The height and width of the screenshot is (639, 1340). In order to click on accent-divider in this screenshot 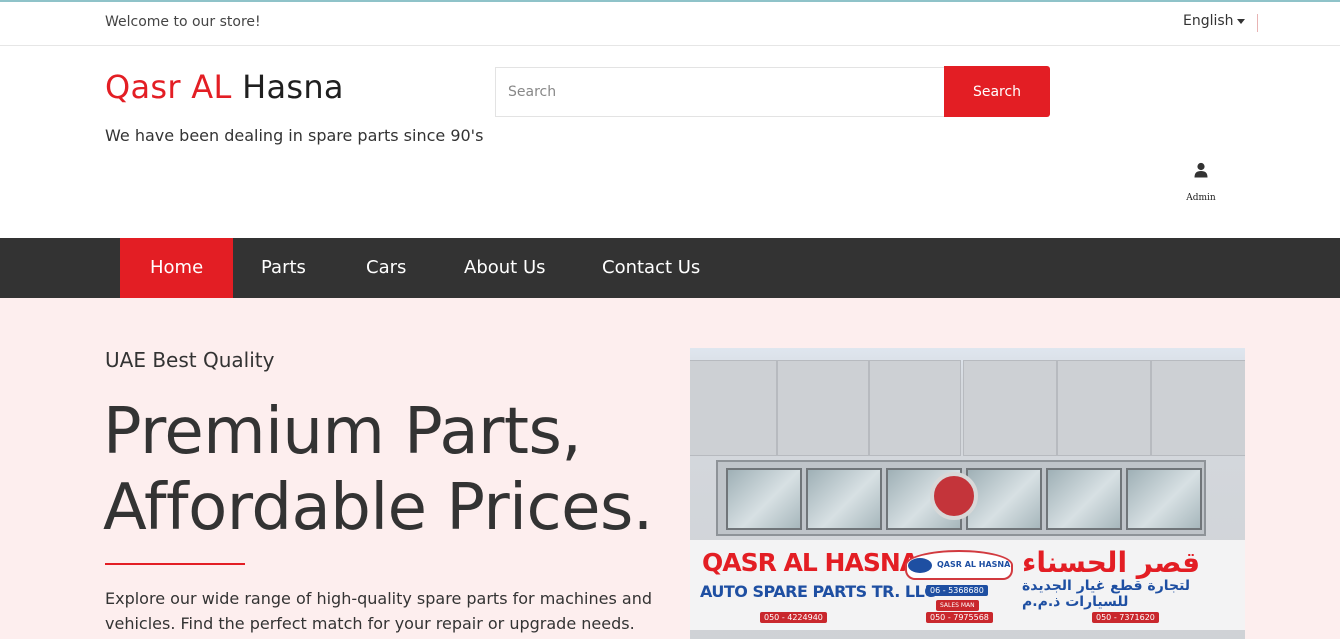, I will do `click(175, 564)`.